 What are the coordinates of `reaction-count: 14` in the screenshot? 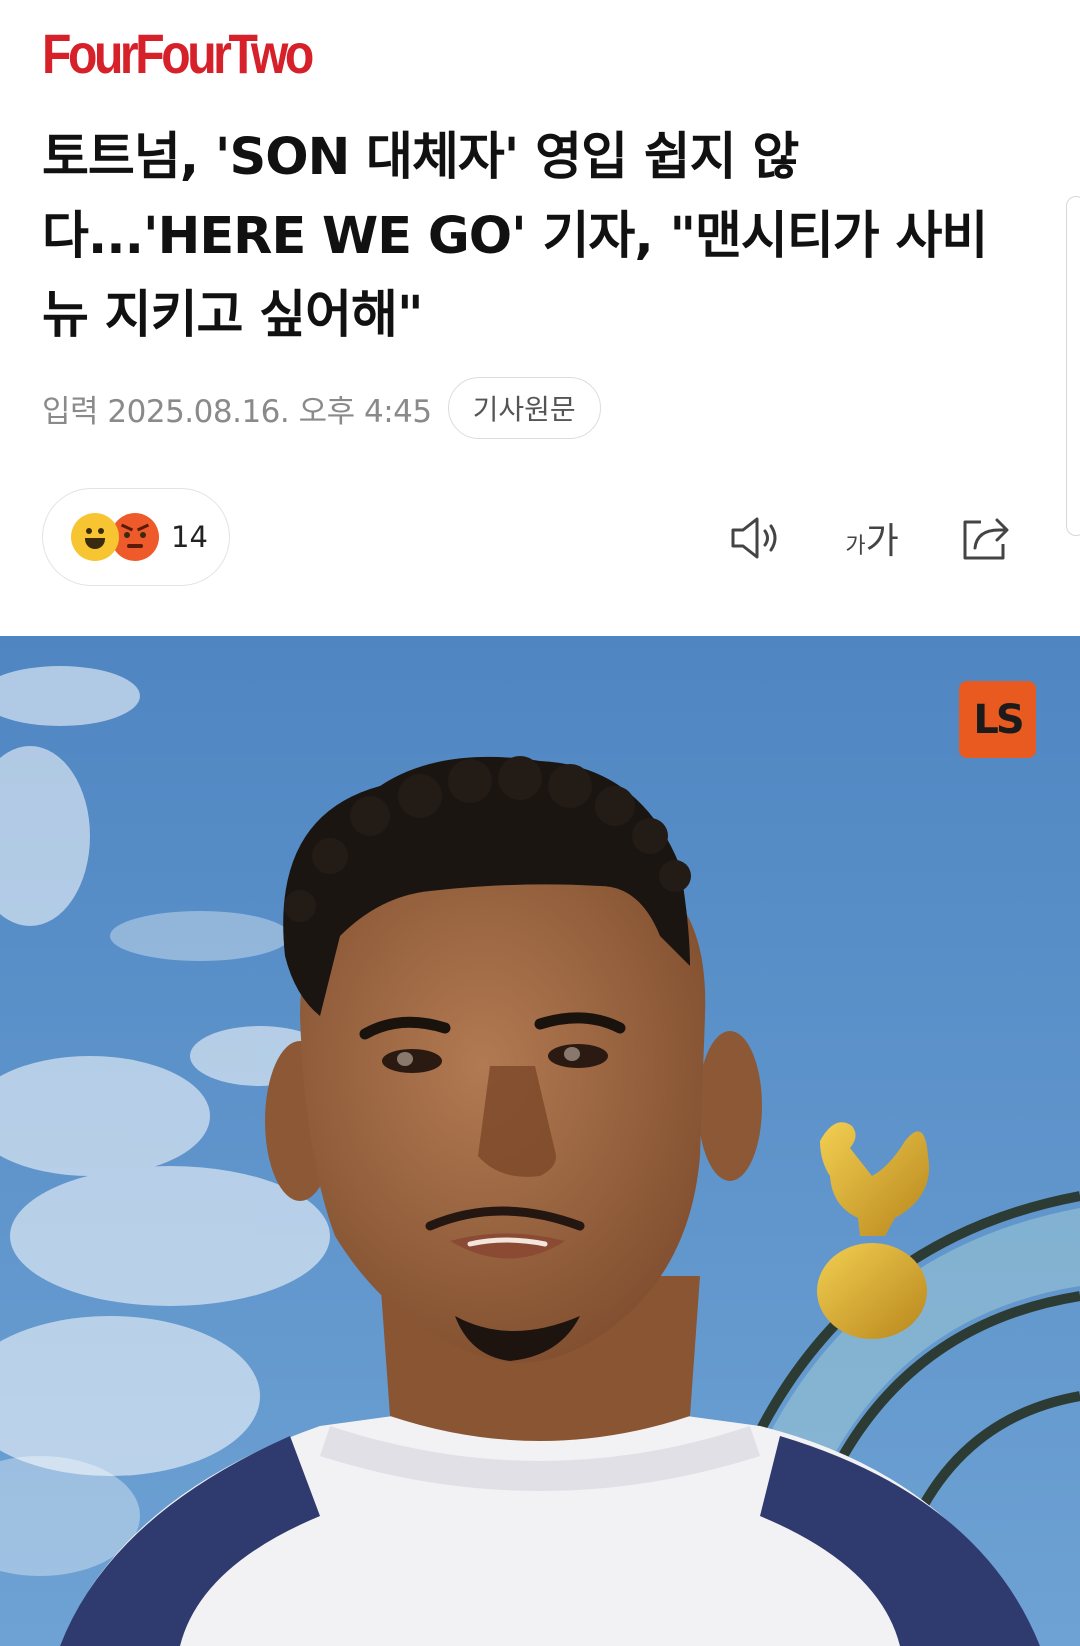 It's located at (189, 537).